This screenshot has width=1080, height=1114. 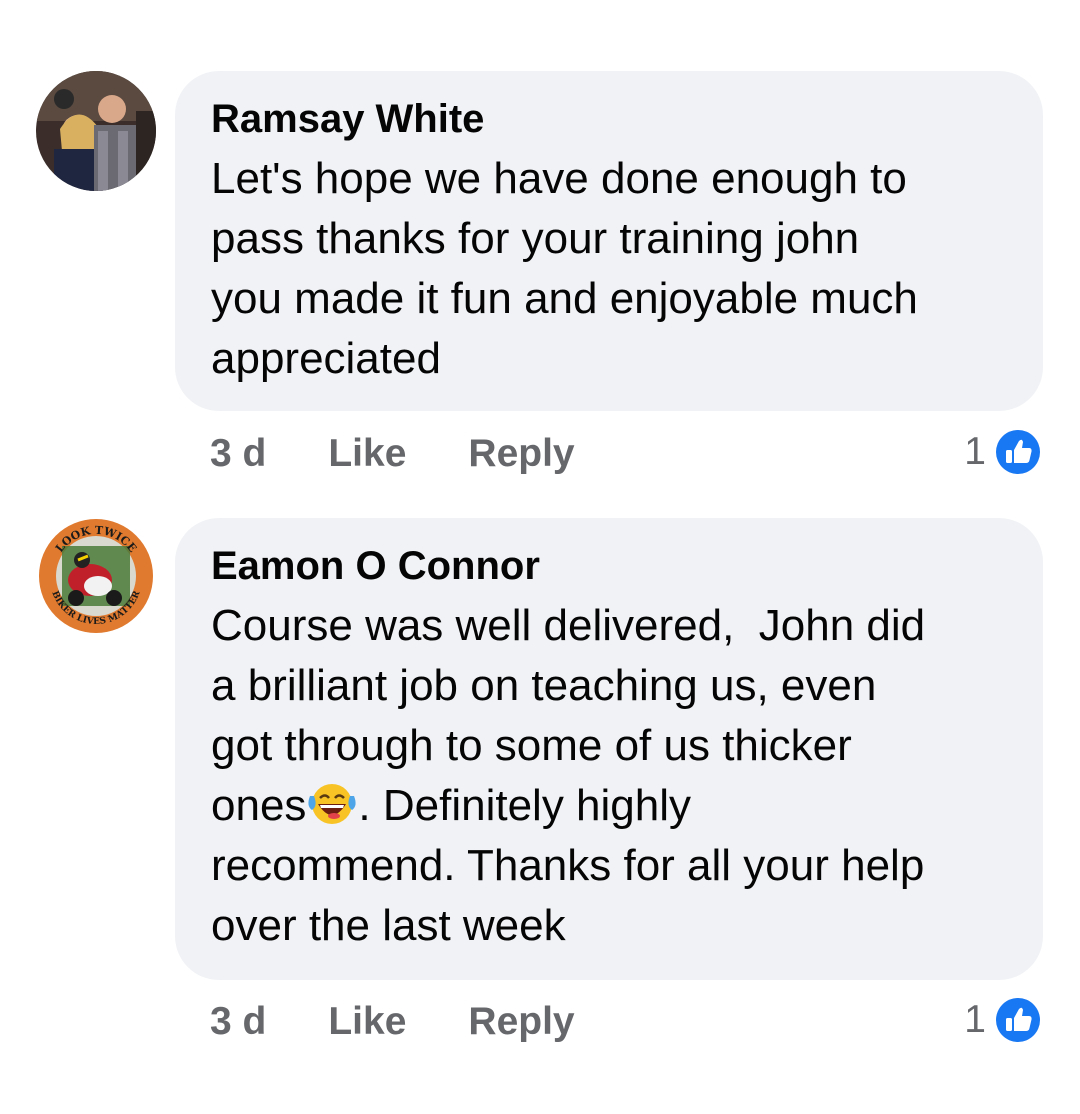 I want to click on comment-text-line: . Definitely highly, so click(x=525, y=805).